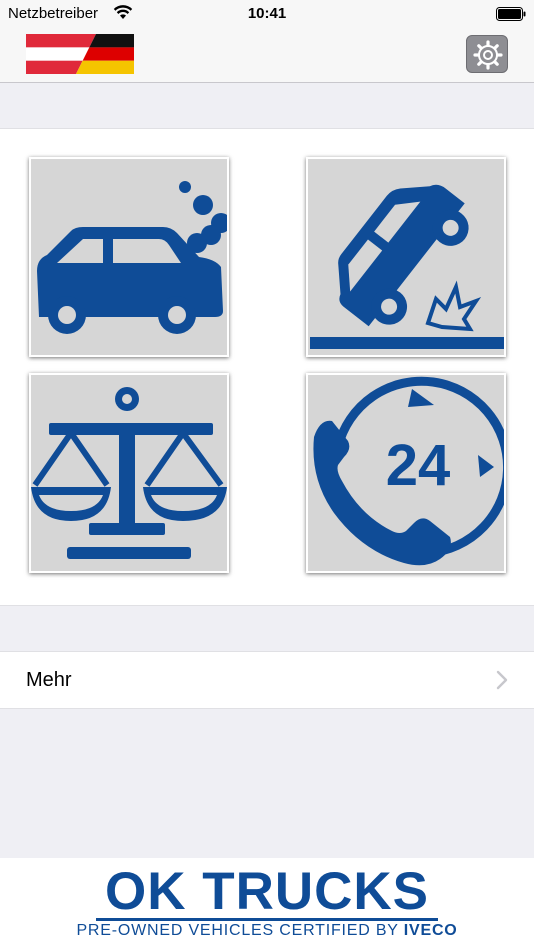 This screenshot has height=950, width=534. I want to click on emergency-hotline-tile: 24, so click(406, 473).